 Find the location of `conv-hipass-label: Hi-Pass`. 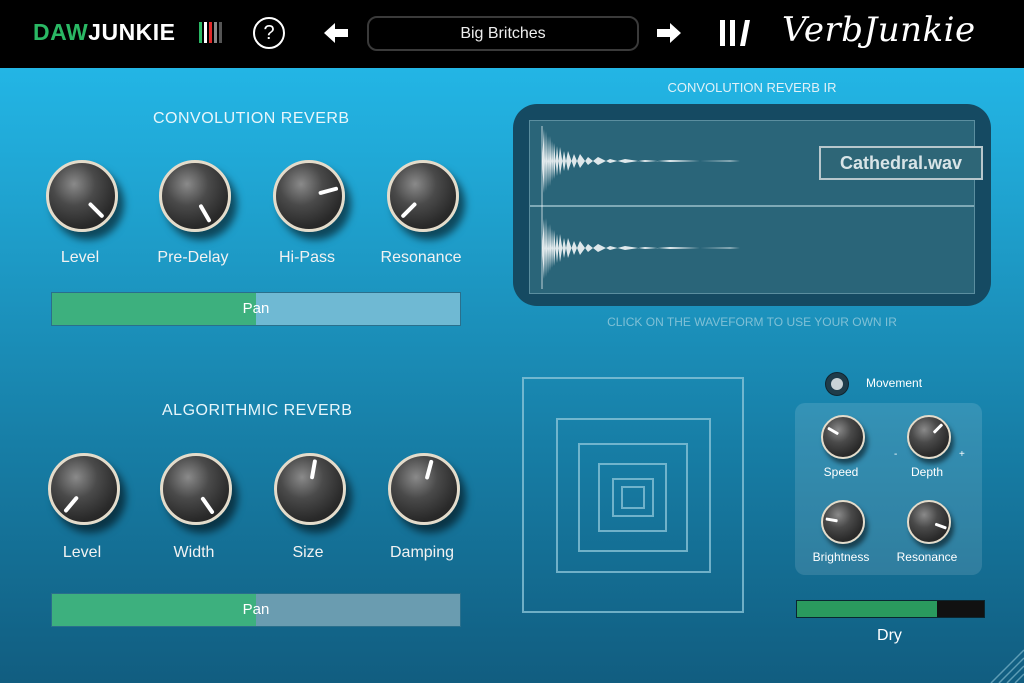

conv-hipass-label: Hi-Pass is located at coordinates (306, 257).